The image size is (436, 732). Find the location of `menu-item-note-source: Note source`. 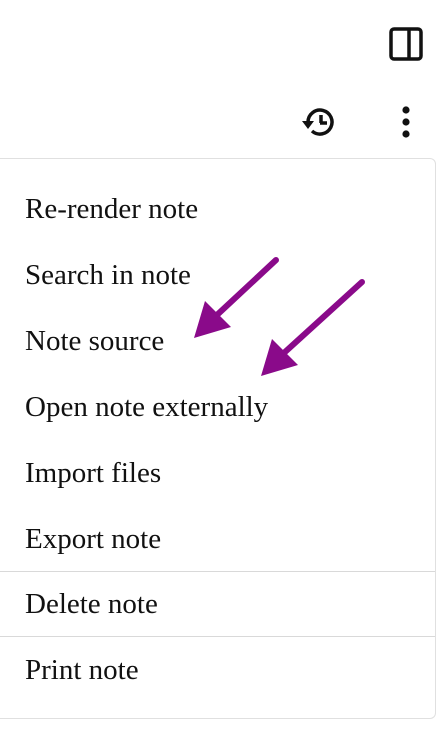

menu-item-note-source: Note source is located at coordinates (217, 341).